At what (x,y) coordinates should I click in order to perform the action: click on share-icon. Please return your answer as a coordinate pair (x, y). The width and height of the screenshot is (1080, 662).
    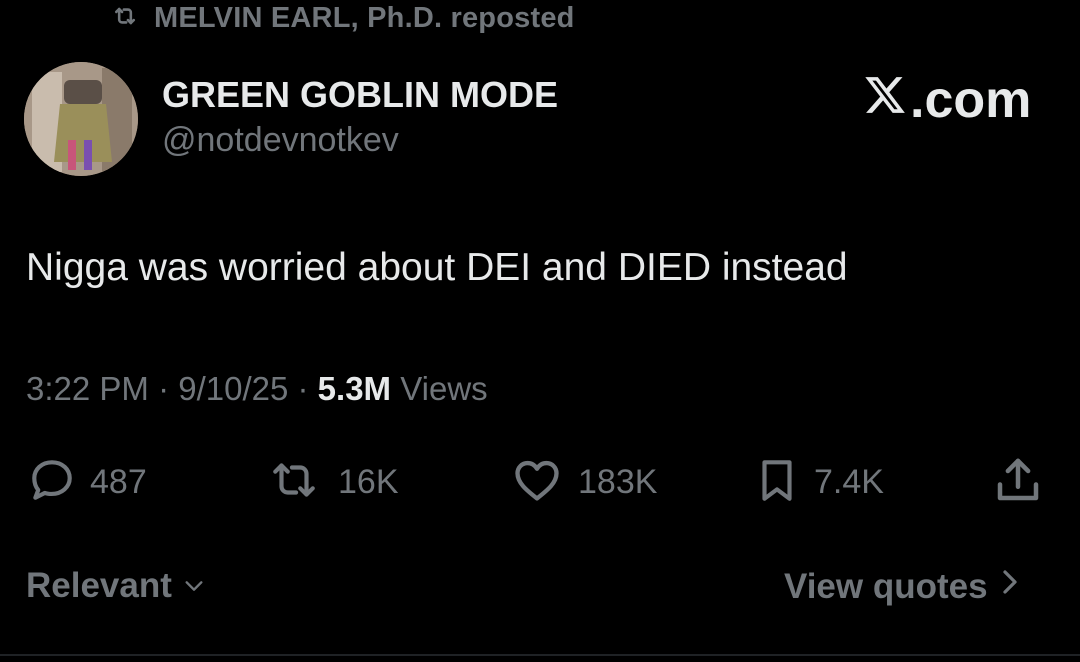
    Looking at the image, I should click on (1018, 482).